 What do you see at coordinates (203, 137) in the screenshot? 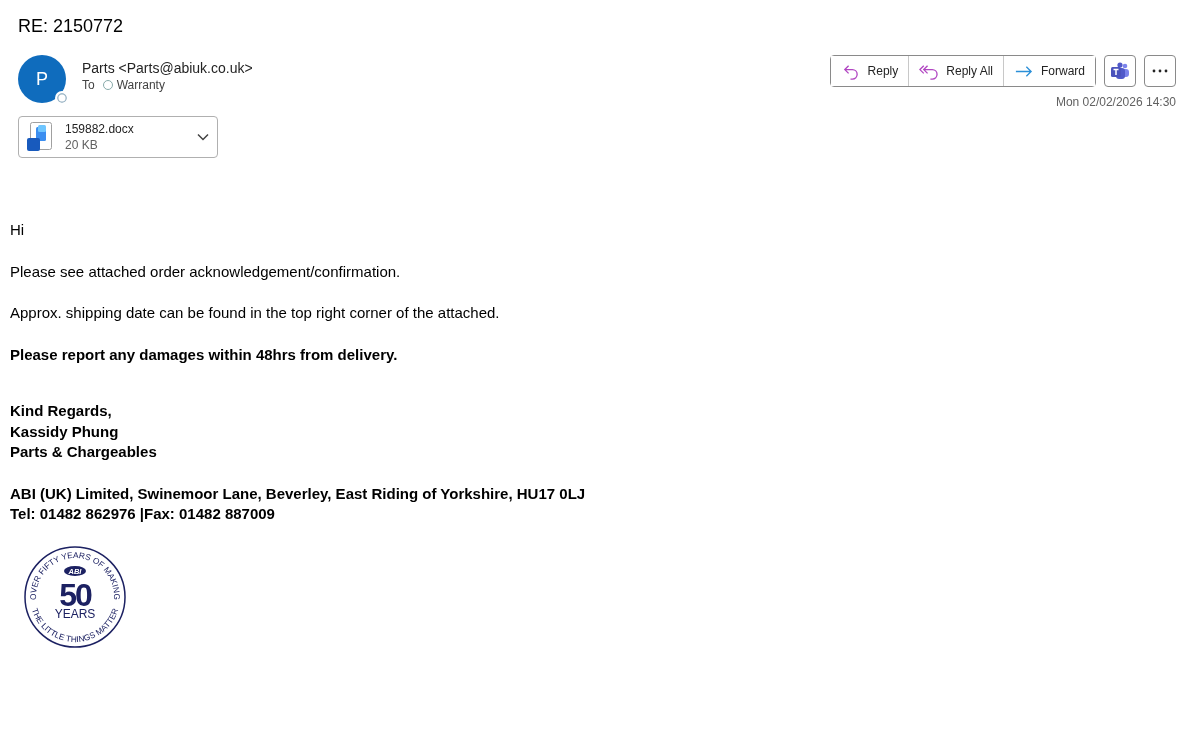
I see `chevron-down-icon` at bounding box center [203, 137].